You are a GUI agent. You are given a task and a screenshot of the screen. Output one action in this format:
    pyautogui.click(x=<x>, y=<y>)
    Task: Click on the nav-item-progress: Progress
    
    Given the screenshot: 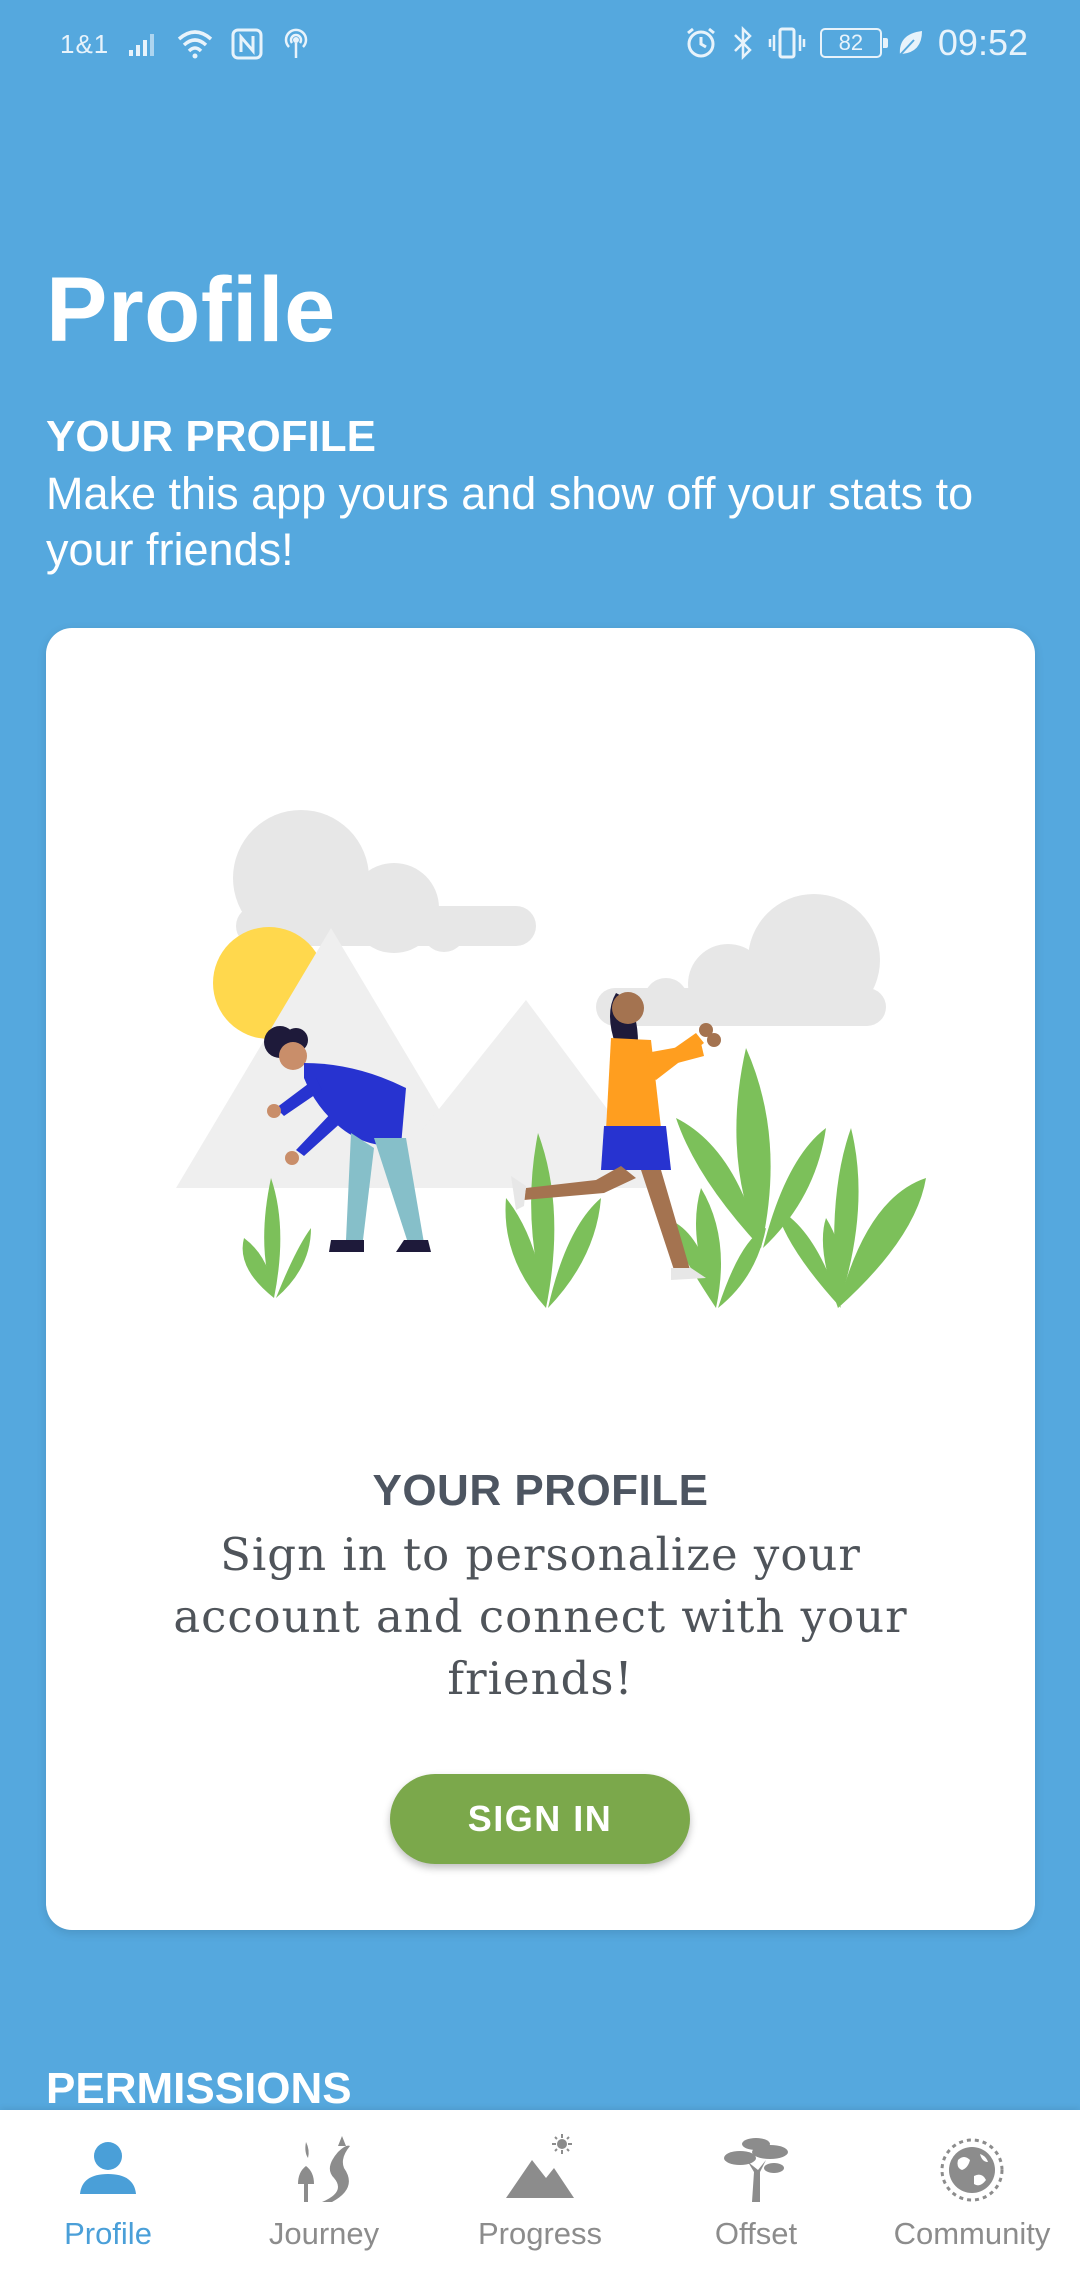 What is the action you would take?
    pyautogui.click(x=540, y=2195)
    